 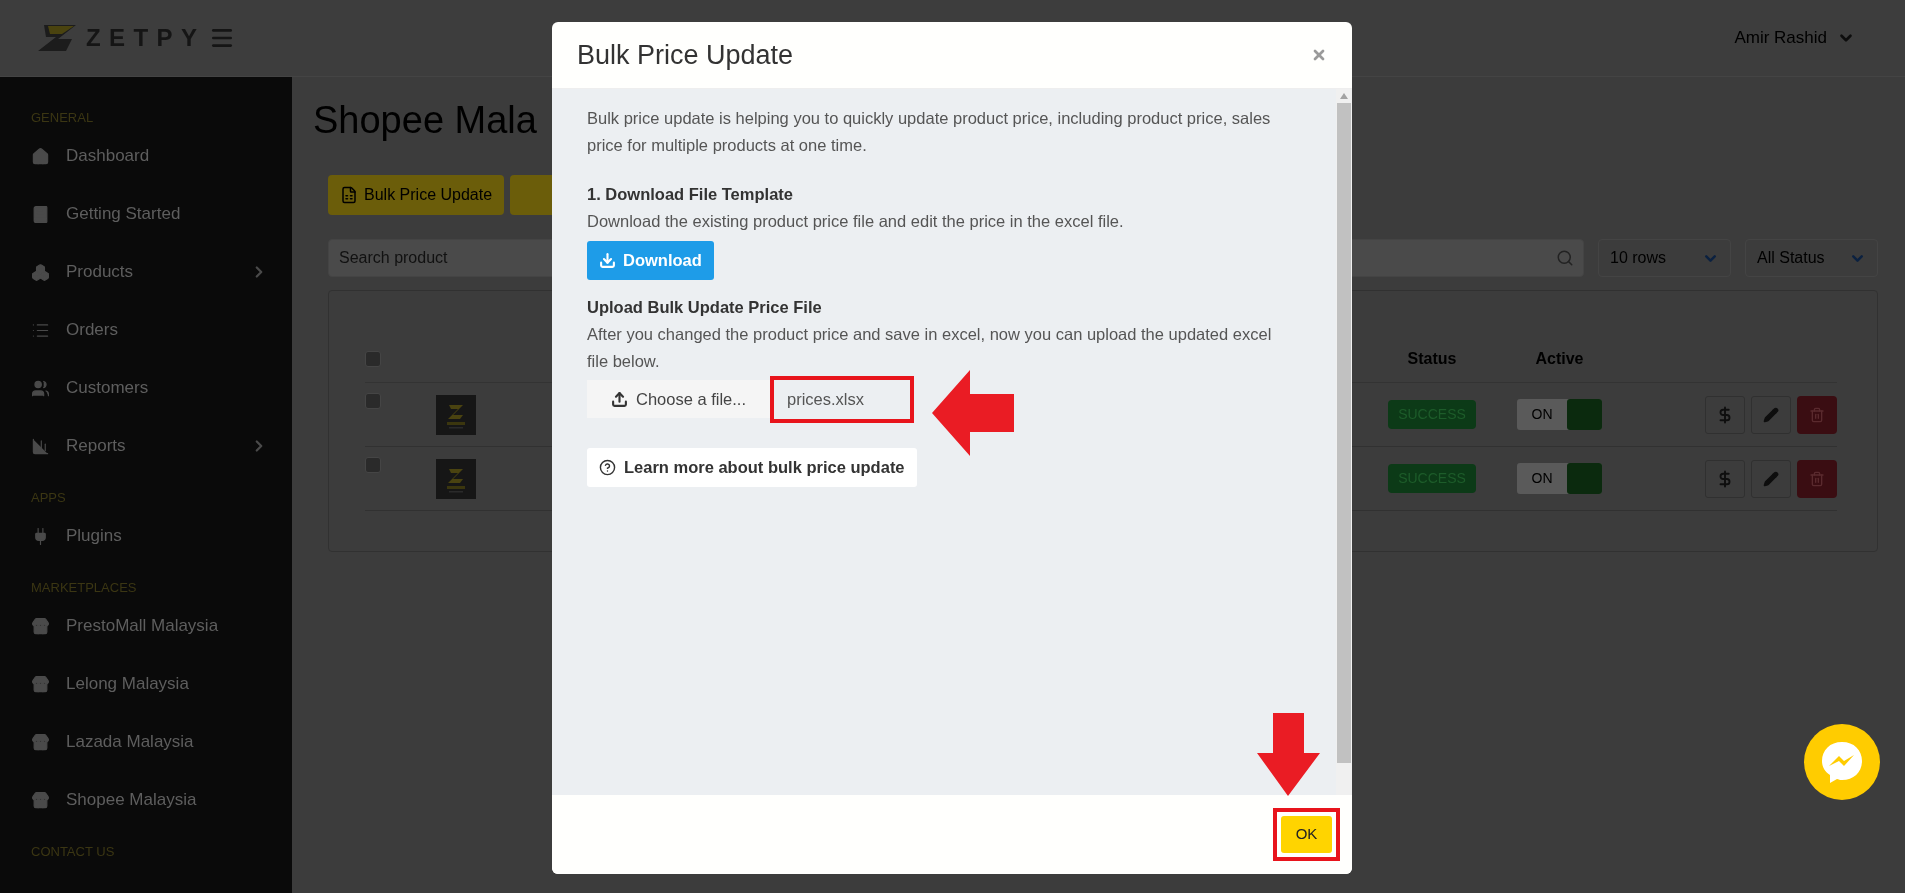 I want to click on chart-icon, so click(x=40, y=446).